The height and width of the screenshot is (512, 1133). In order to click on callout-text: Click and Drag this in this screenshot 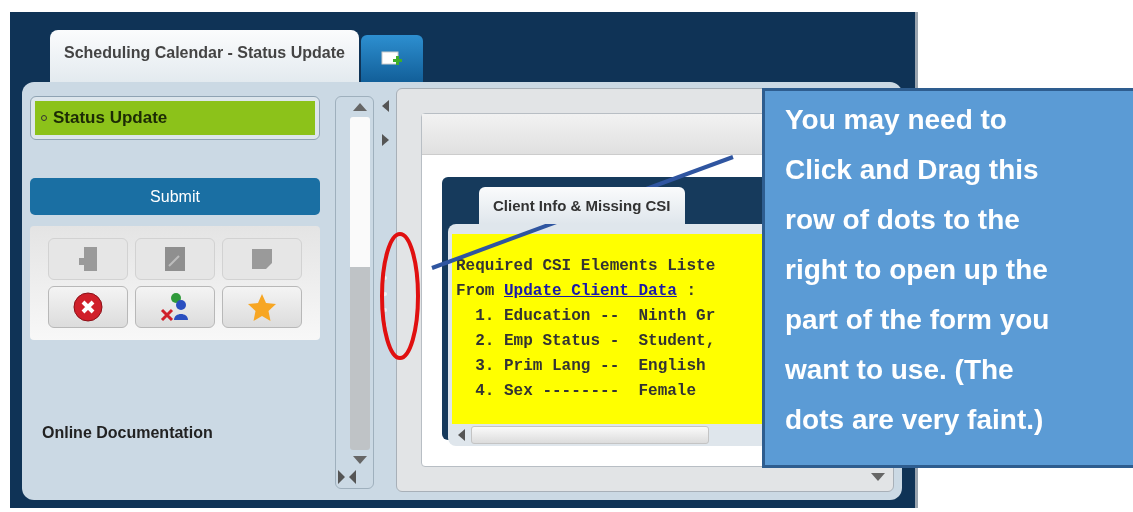, I will do `click(912, 170)`.